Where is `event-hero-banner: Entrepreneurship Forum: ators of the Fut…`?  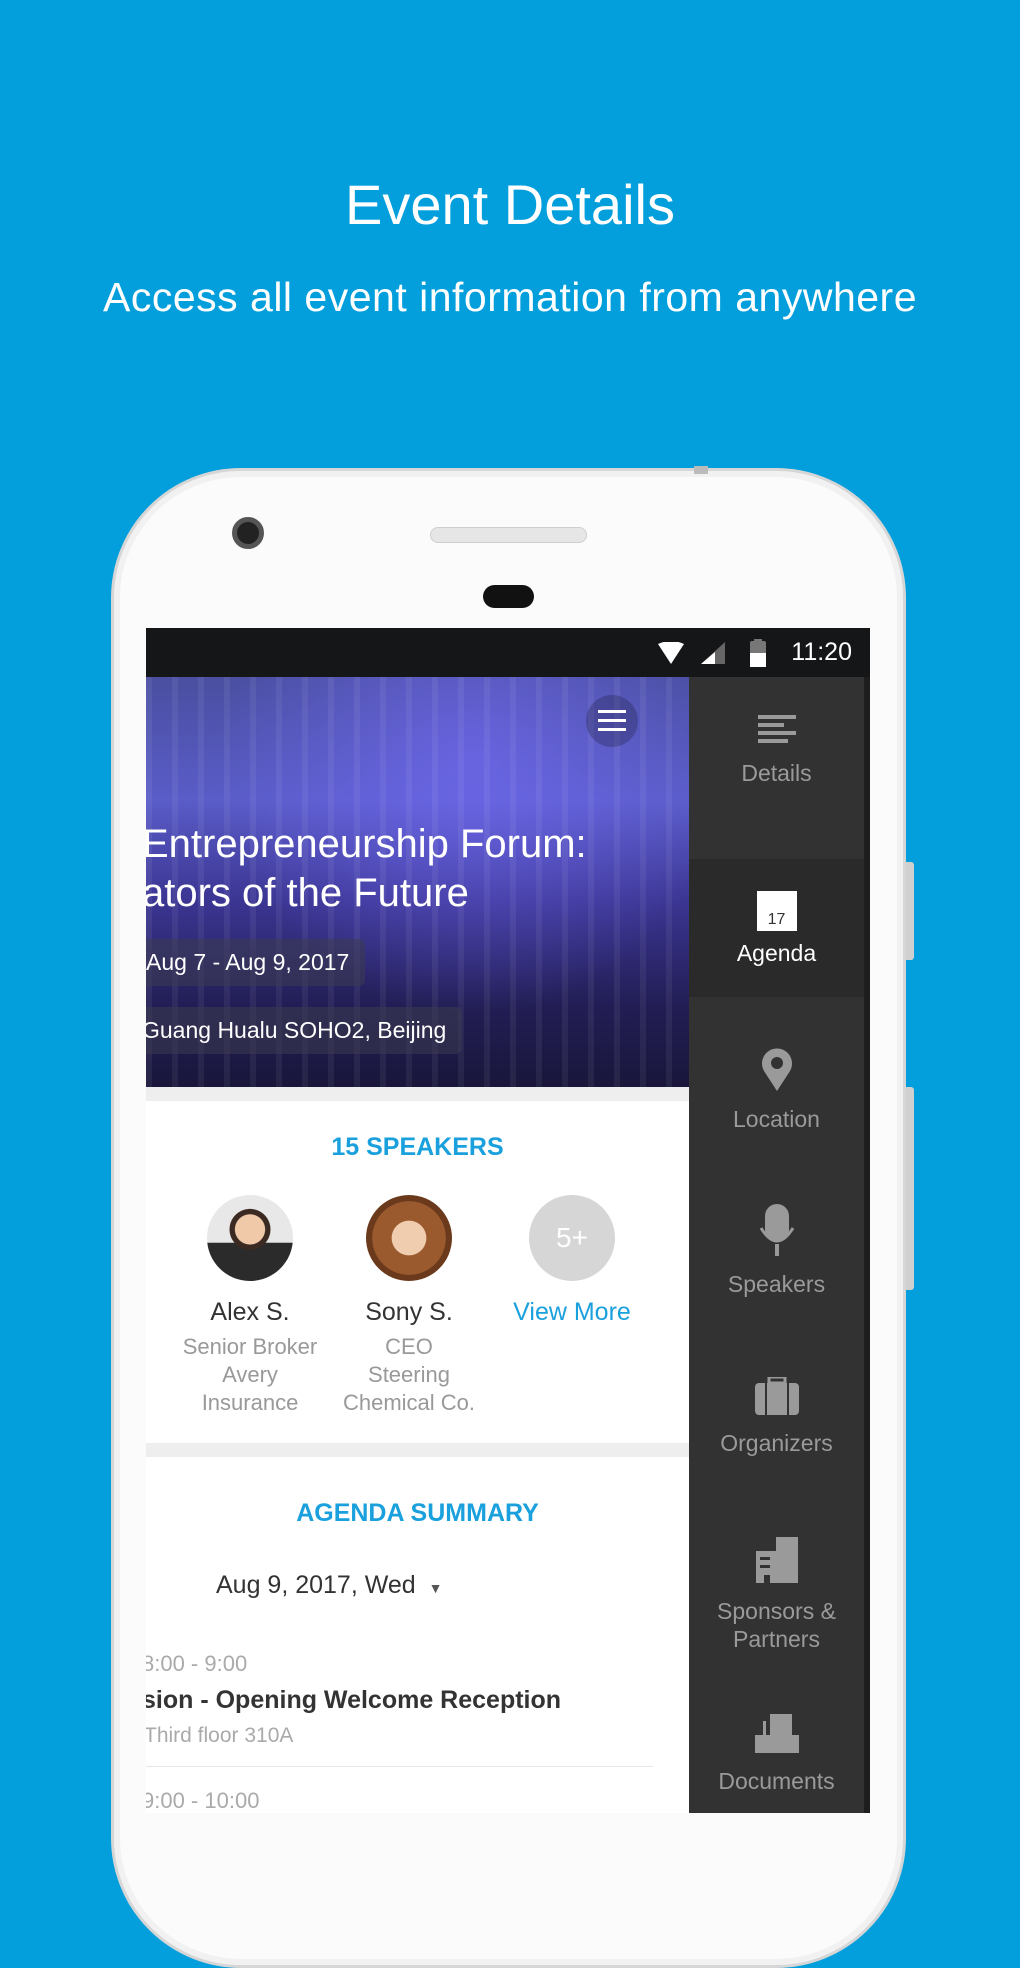
event-hero-banner: Entrepreneurship Forum: ators of the Fut… is located at coordinates (417, 882).